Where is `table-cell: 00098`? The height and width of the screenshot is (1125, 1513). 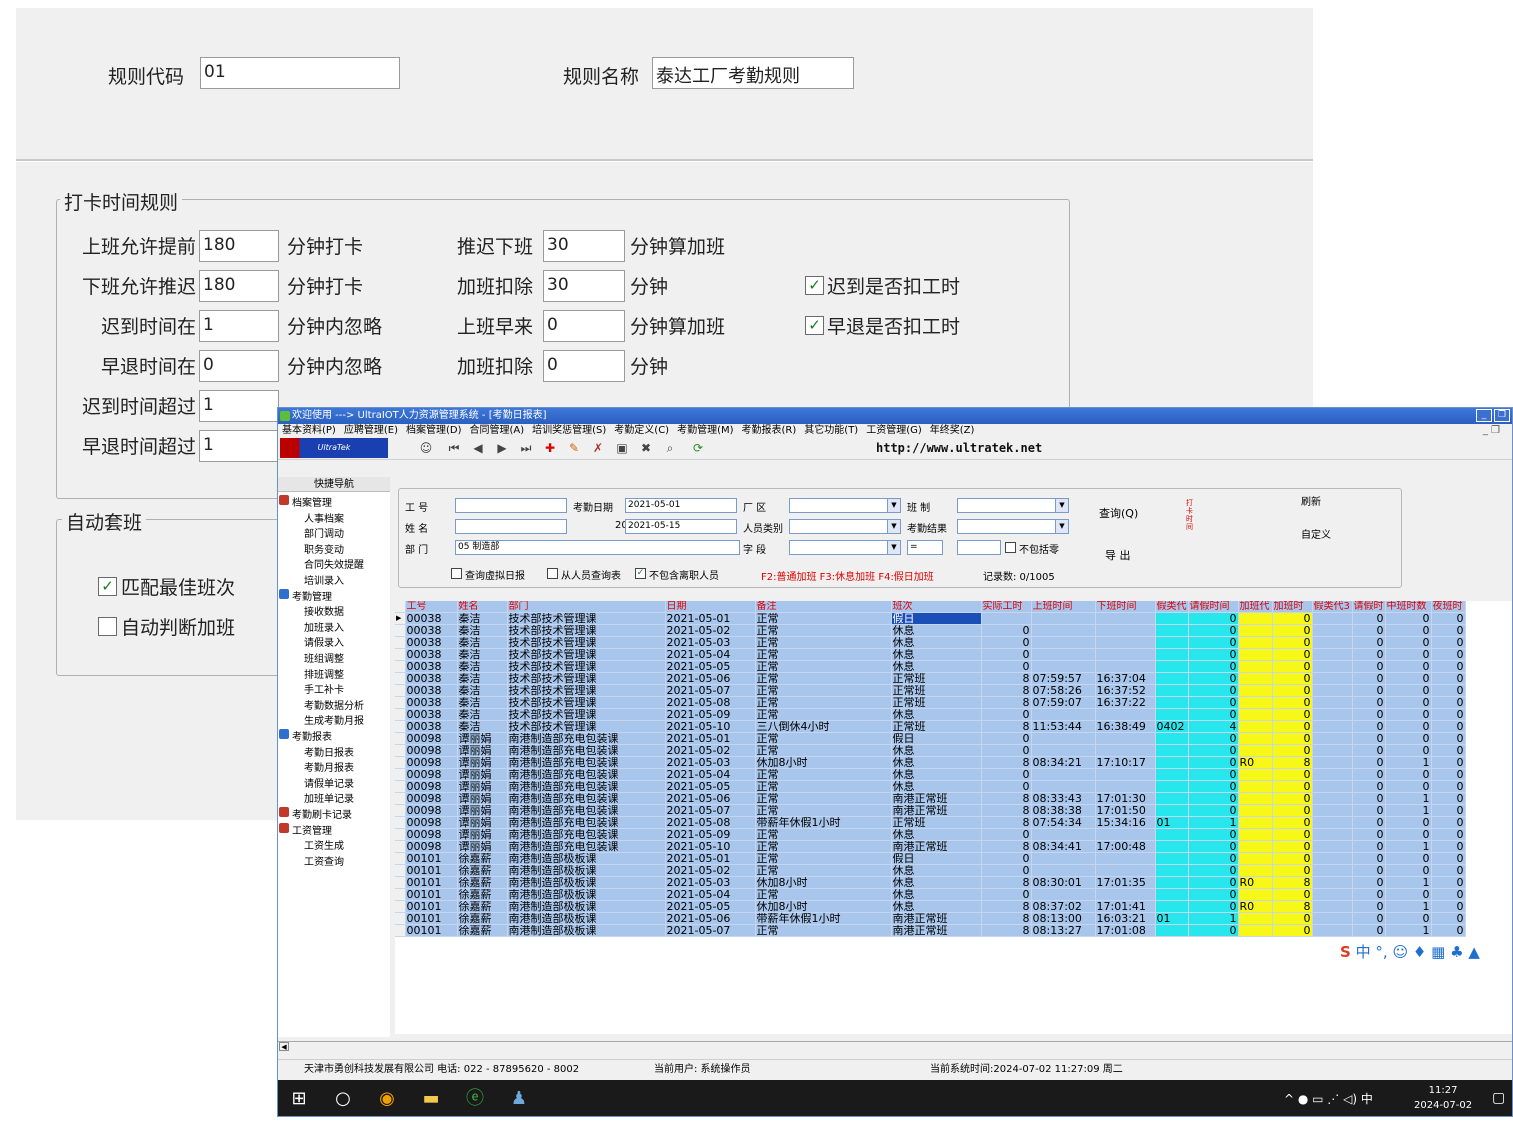 table-cell: 00098 is located at coordinates (431, 846).